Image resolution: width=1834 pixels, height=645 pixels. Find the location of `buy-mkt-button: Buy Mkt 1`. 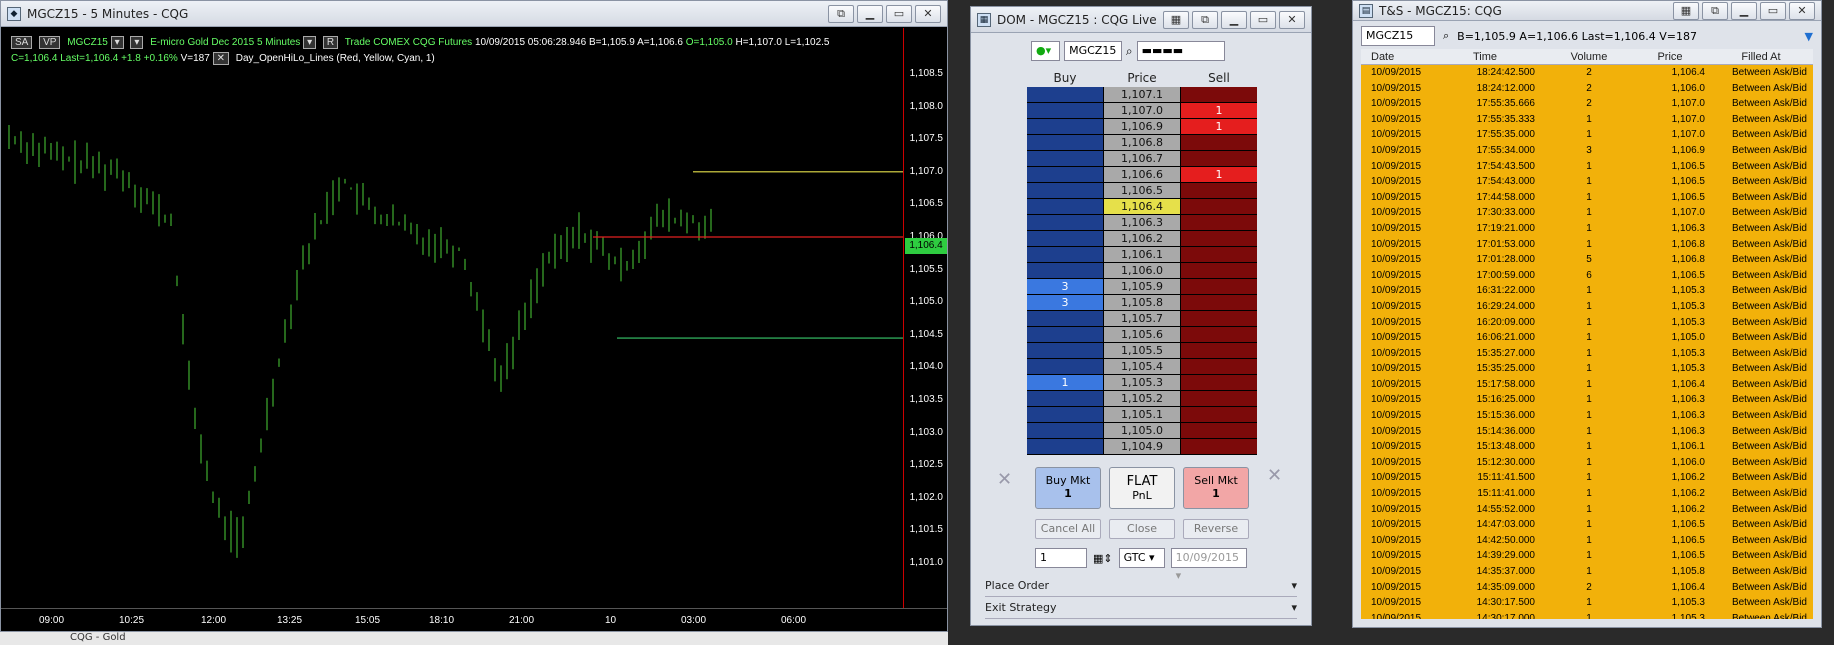

buy-mkt-button: Buy Mkt 1 is located at coordinates (1068, 488).